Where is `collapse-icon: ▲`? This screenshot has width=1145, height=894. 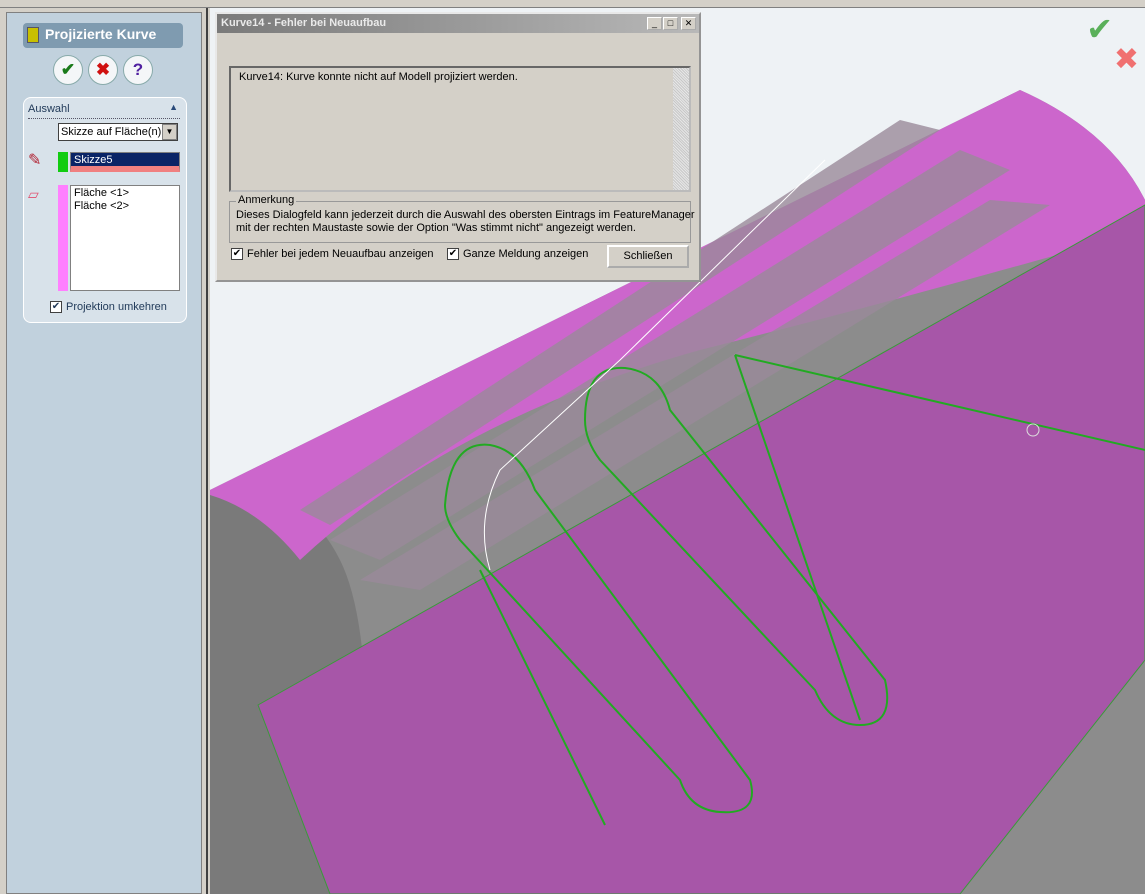
collapse-icon: ▲ is located at coordinates (173, 107).